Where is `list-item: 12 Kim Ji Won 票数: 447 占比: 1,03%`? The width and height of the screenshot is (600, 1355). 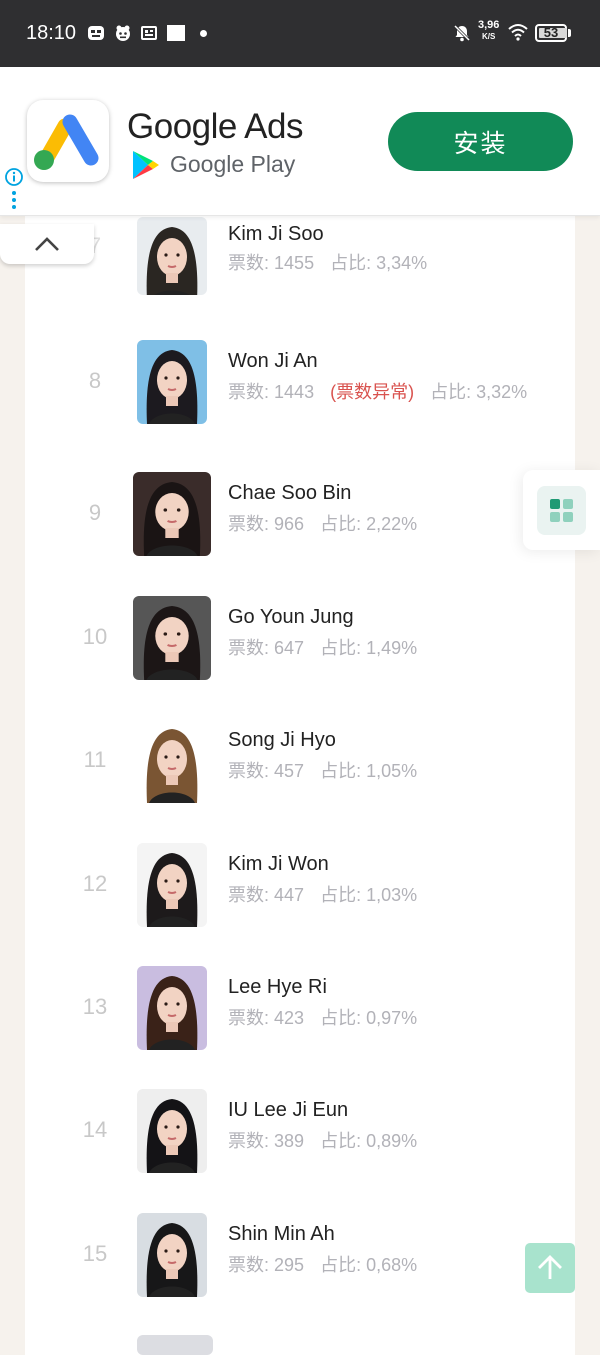
list-item: 12 Kim Ji Won 票数: 447 占比: 1,03% is located at coordinates (300, 896).